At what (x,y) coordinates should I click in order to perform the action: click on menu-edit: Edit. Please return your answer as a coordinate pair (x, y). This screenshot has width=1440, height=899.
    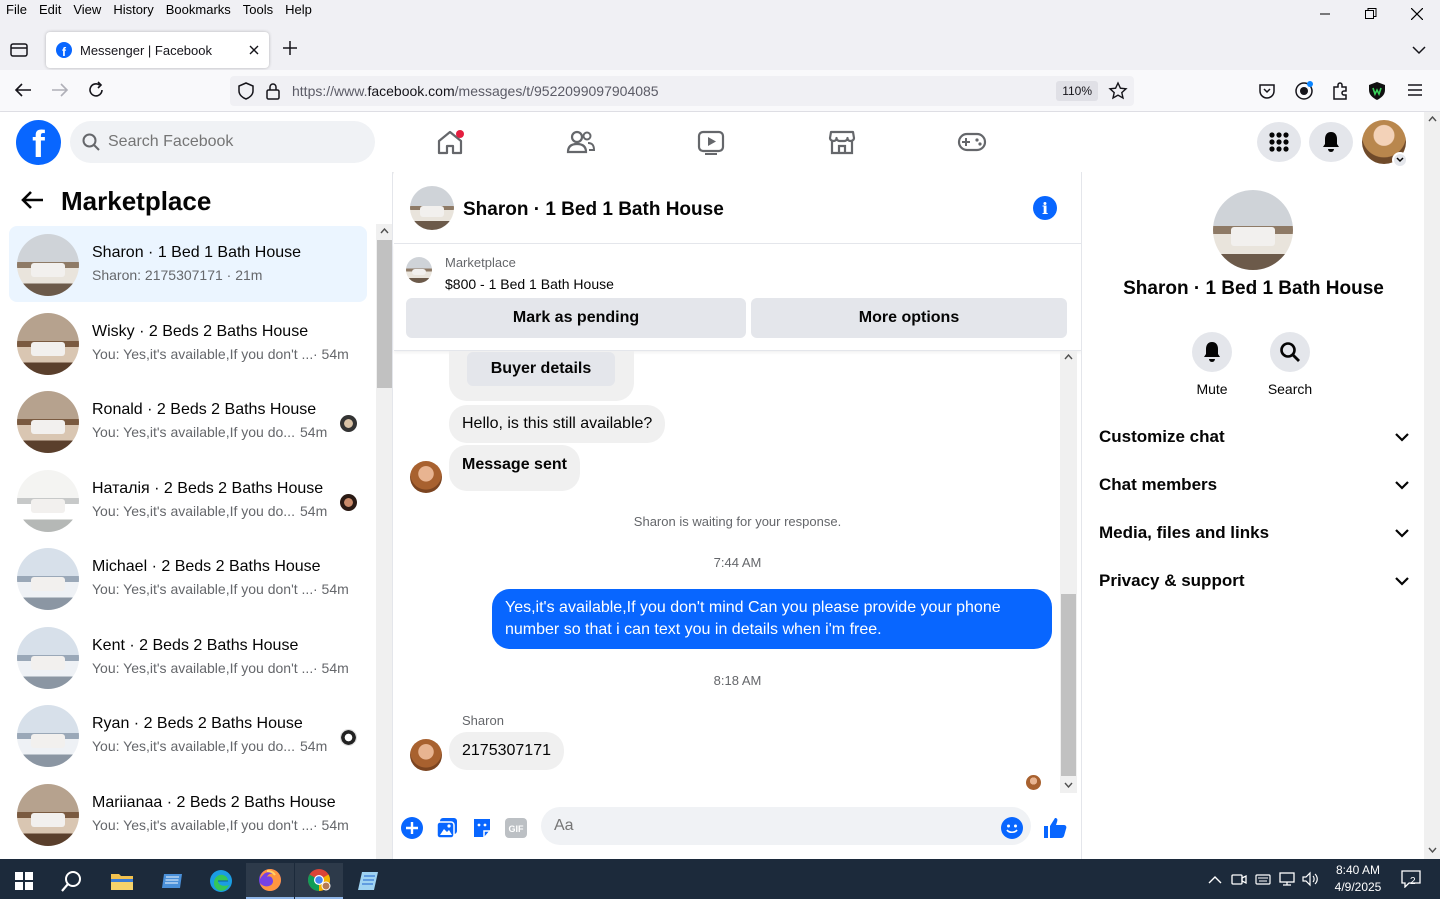
    Looking at the image, I should click on (50, 8).